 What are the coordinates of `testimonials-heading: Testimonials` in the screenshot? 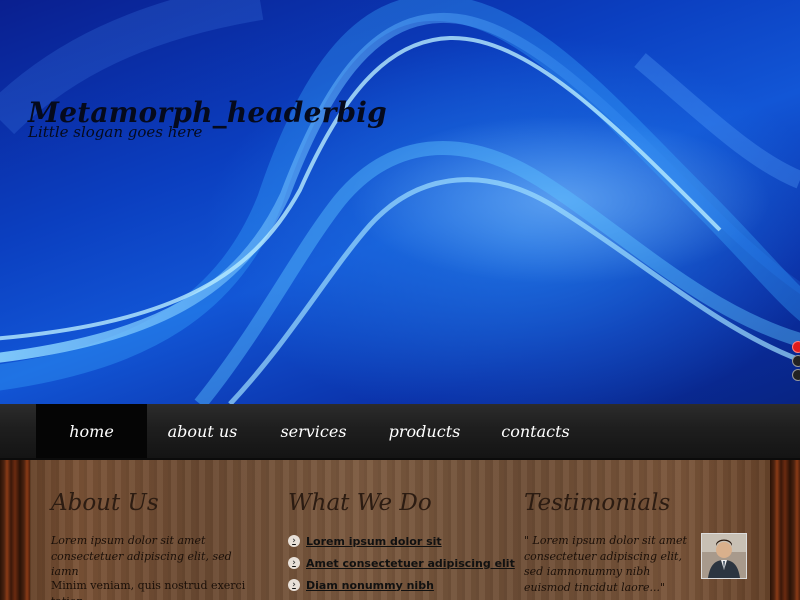 It's located at (597, 503).